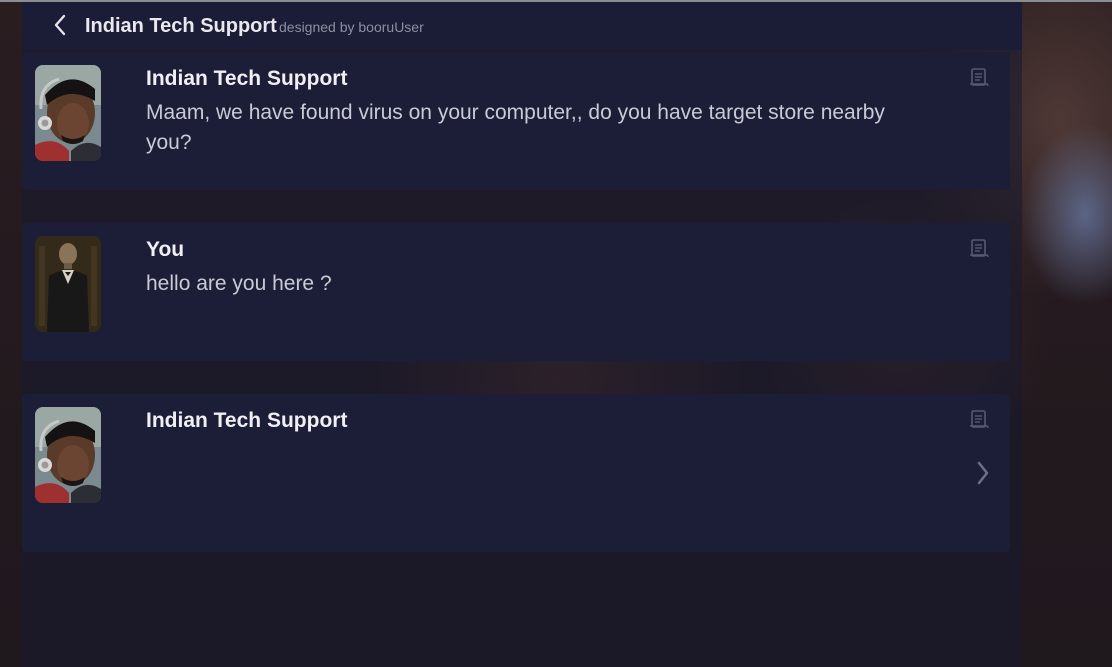 The image size is (1112, 667). I want to click on message-text: hello are you here ?, so click(239, 283).